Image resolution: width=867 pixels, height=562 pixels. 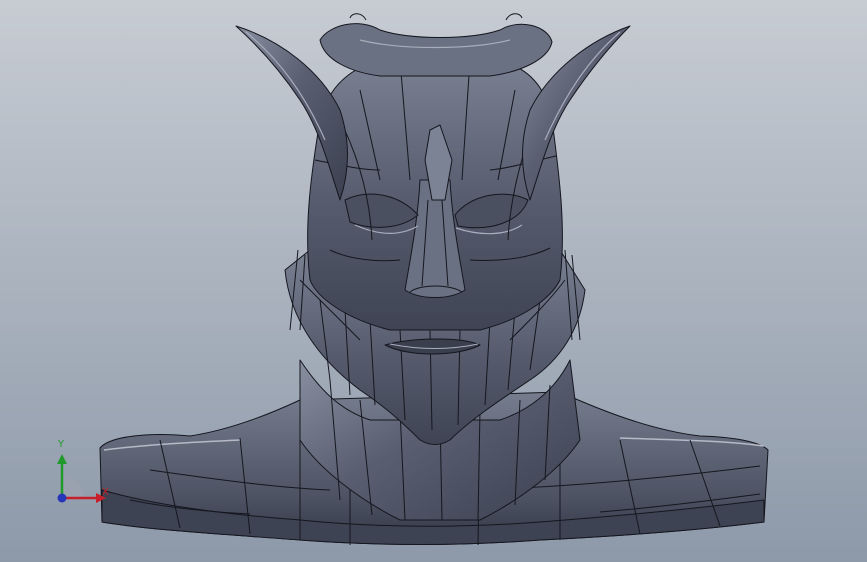 I want to click on triad-x-label: X, so click(x=105, y=492).